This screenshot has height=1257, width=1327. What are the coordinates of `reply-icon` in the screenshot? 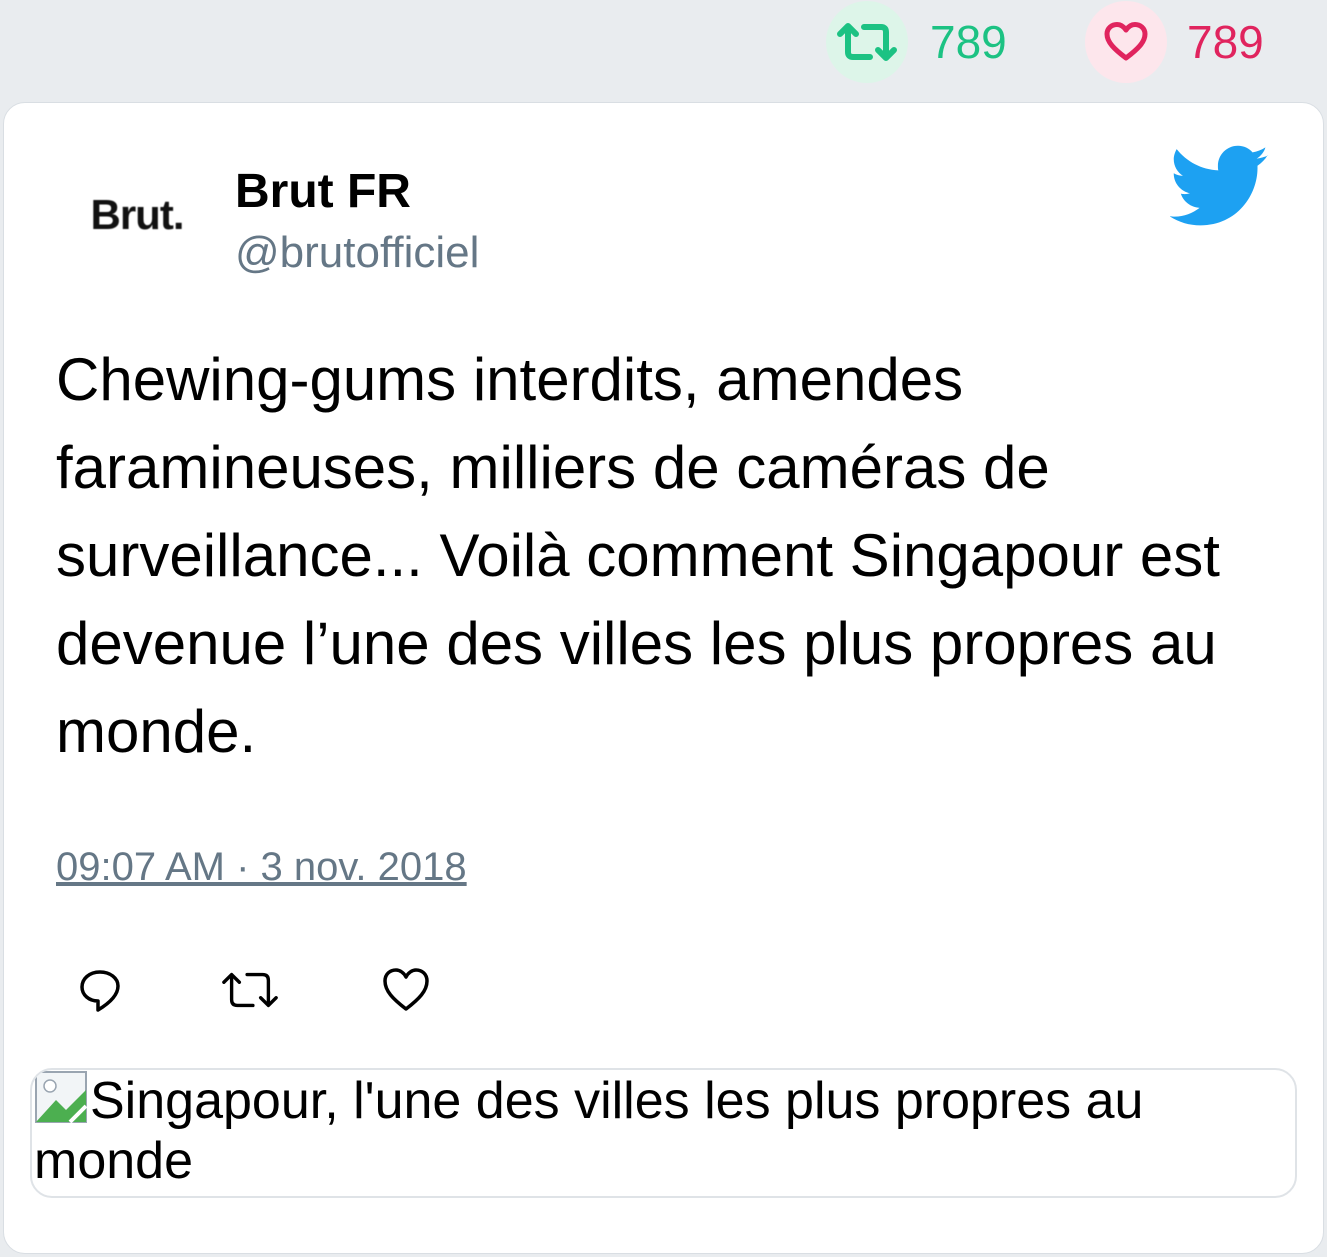 It's located at (100, 991).